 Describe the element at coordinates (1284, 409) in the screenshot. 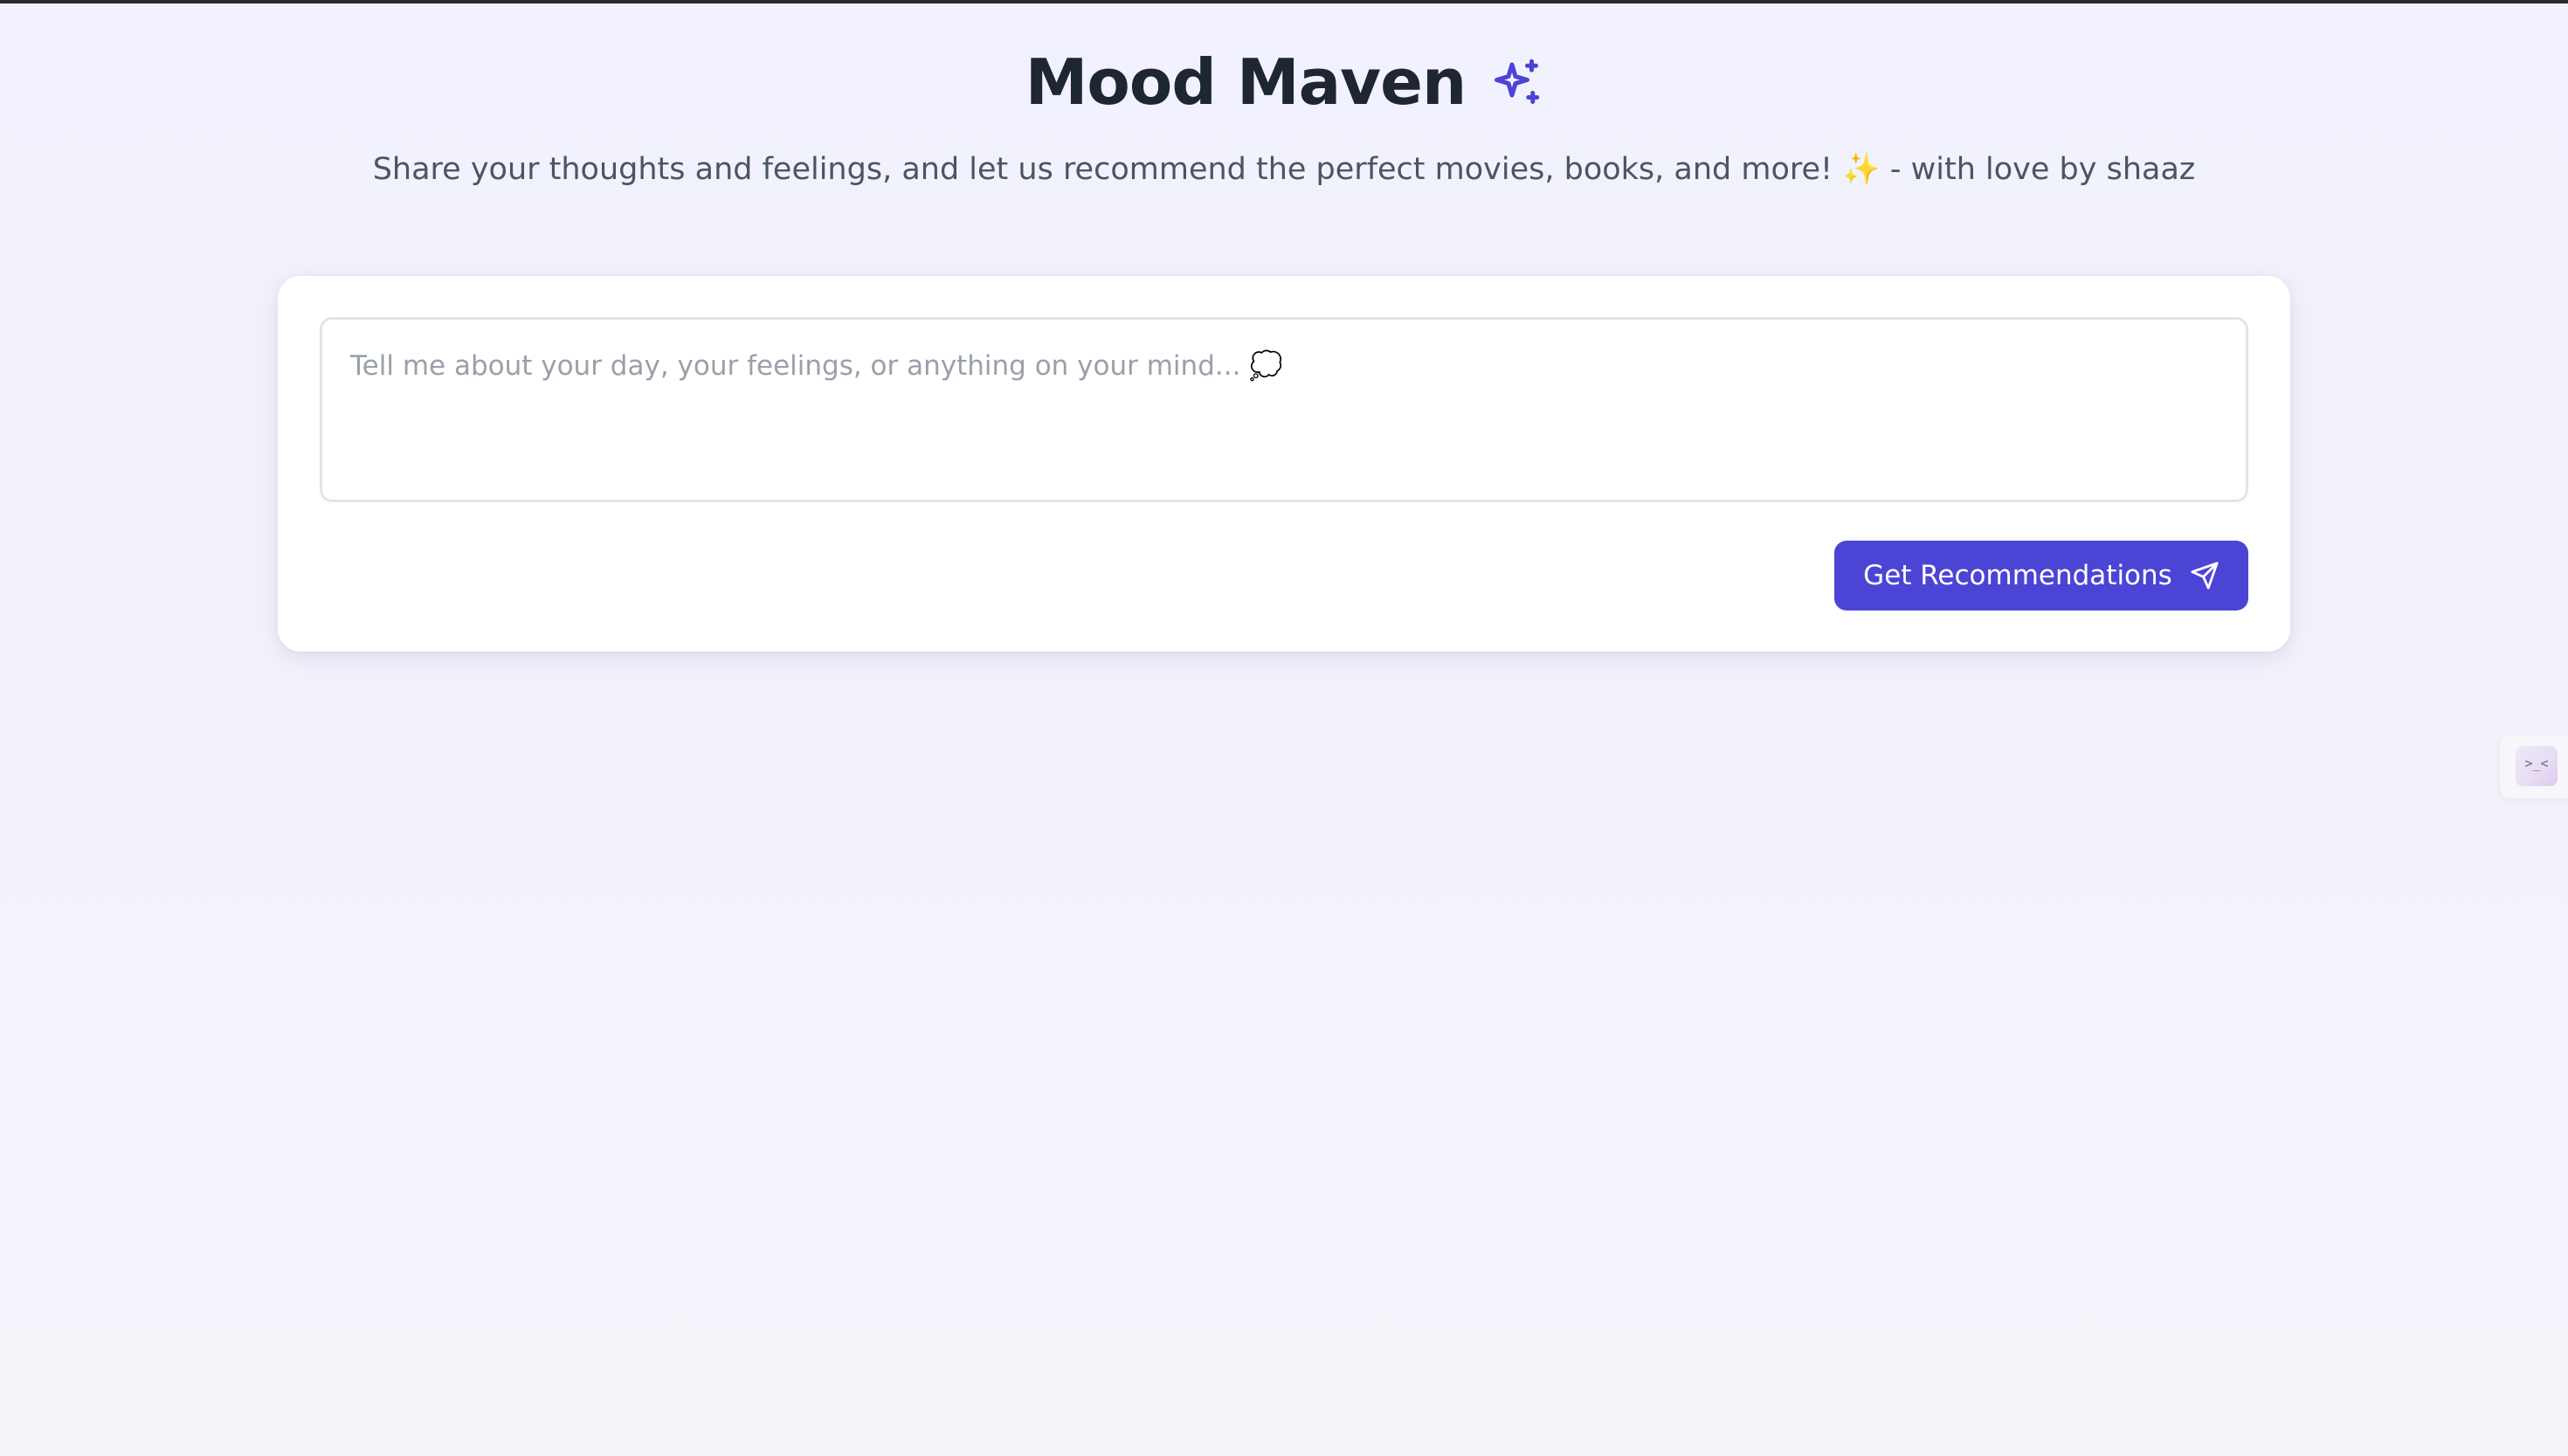

I see `mood-input` at that location.